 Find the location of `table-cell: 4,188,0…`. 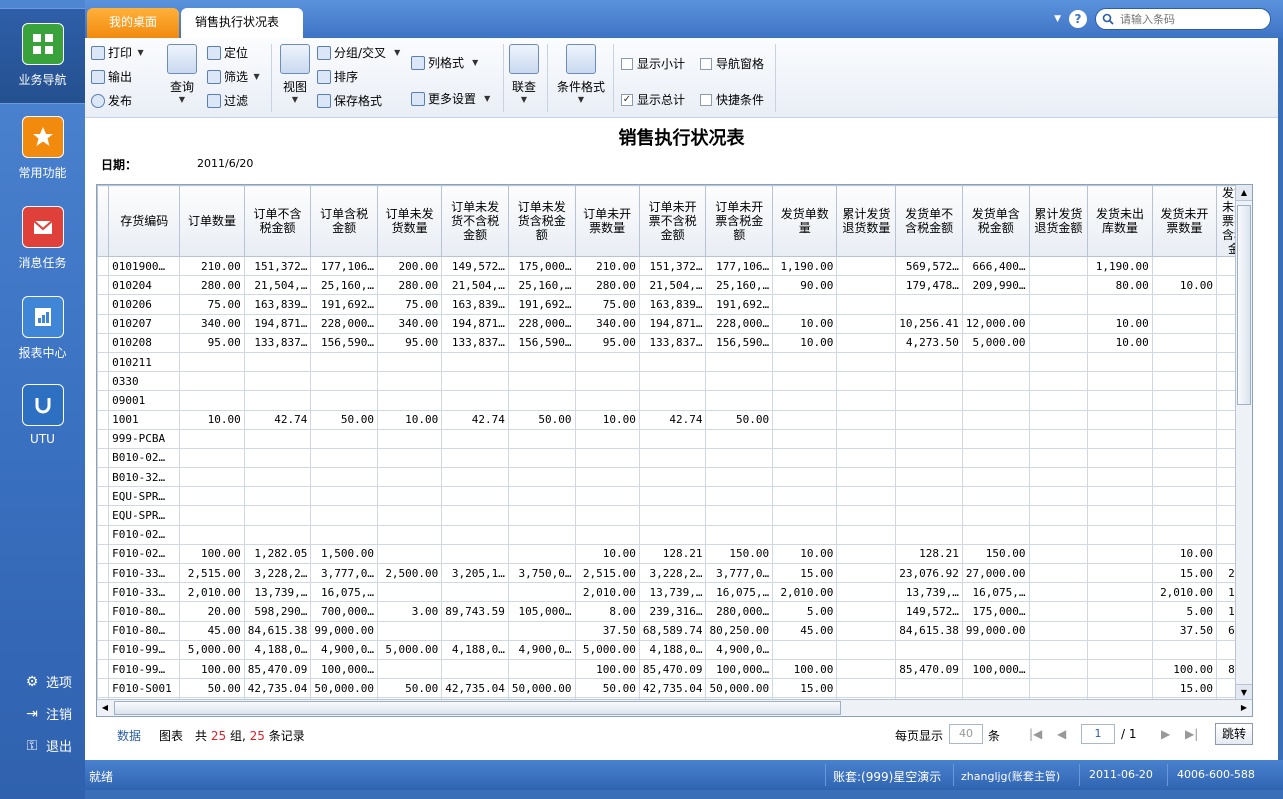

table-cell: 4,188,0… is located at coordinates (672, 649).